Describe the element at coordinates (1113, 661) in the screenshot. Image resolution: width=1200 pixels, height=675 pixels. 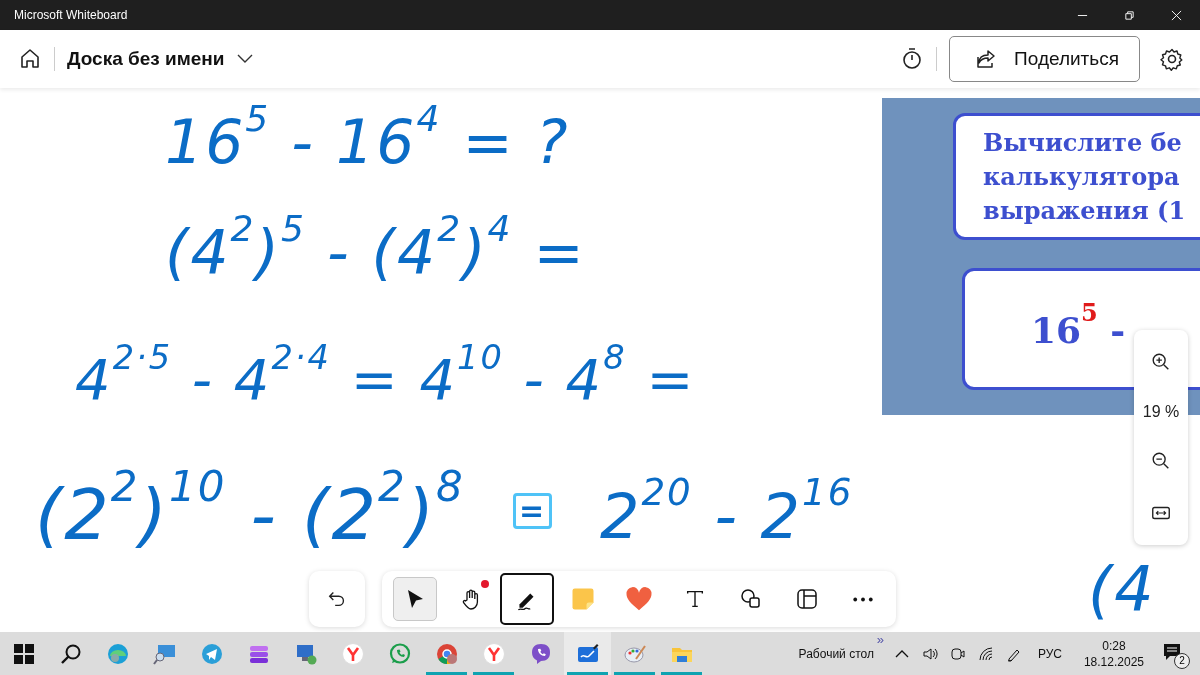
I see `clock-date: 18.12.2025` at that location.